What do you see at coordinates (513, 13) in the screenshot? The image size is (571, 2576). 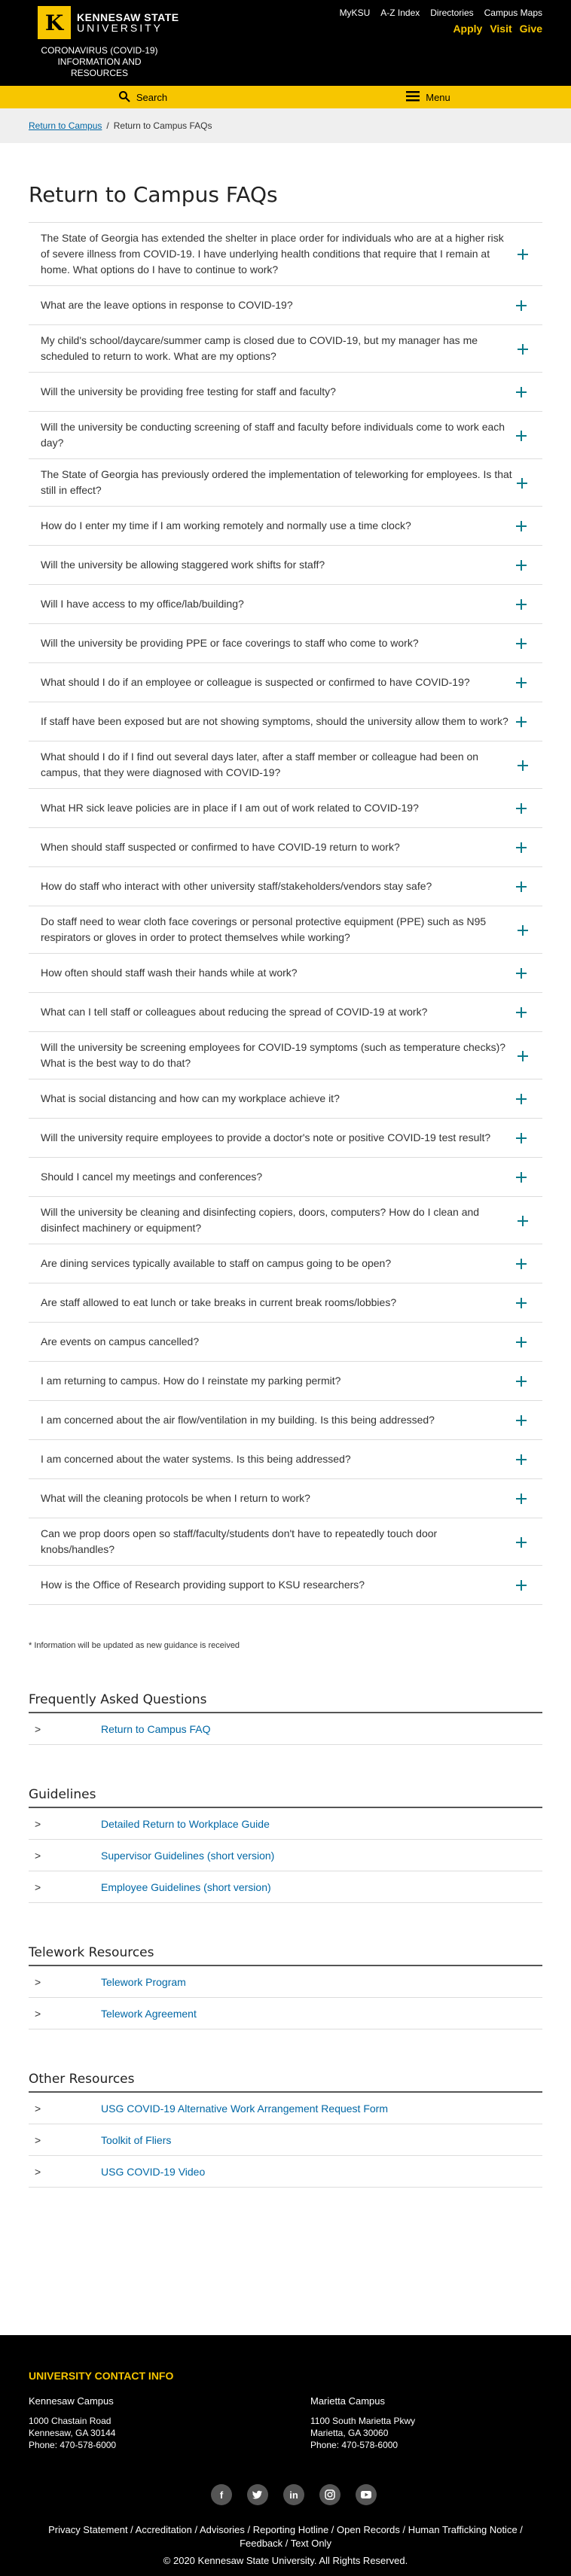 I see `top-link-campus-maps: Campus Maps` at bounding box center [513, 13].